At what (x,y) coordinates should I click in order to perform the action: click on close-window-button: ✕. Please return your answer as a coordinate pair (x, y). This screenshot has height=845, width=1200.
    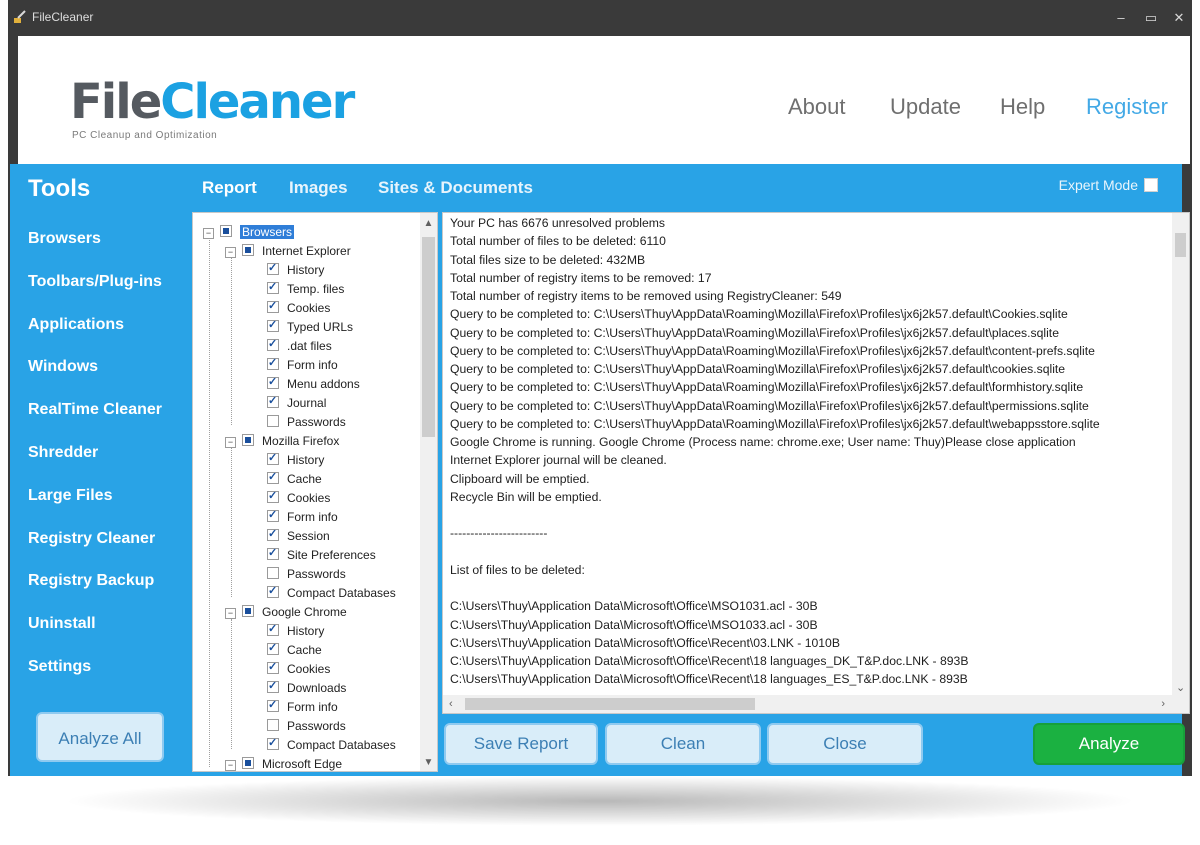
    Looking at the image, I should click on (1179, 18).